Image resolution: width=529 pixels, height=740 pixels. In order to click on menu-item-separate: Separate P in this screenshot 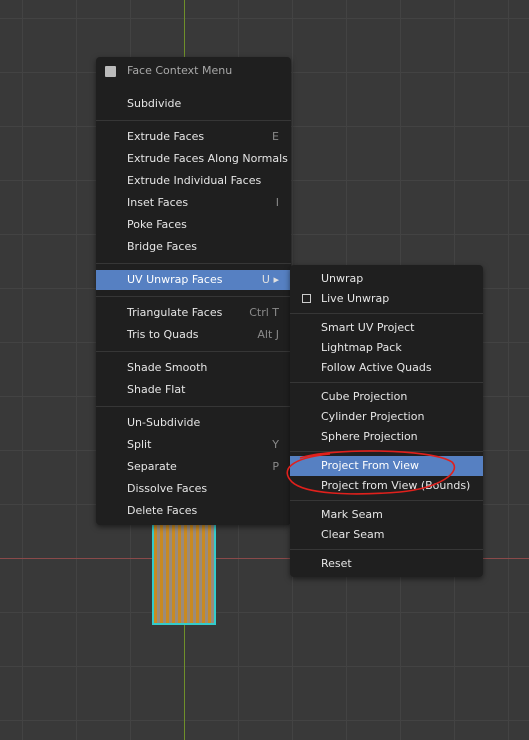, I will do `click(193, 467)`.